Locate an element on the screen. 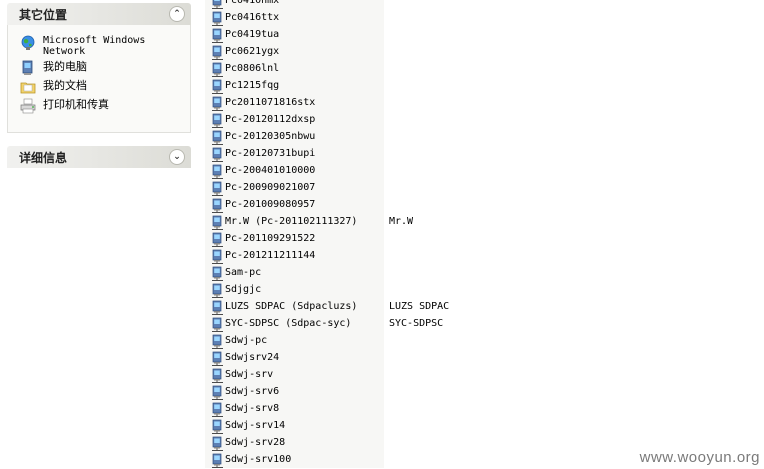 The width and height of the screenshot is (764, 469). computer-list-item: LUZS SDPAC (Sdpacluzs) LUZS SDPAC is located at coordinates (484, 307).